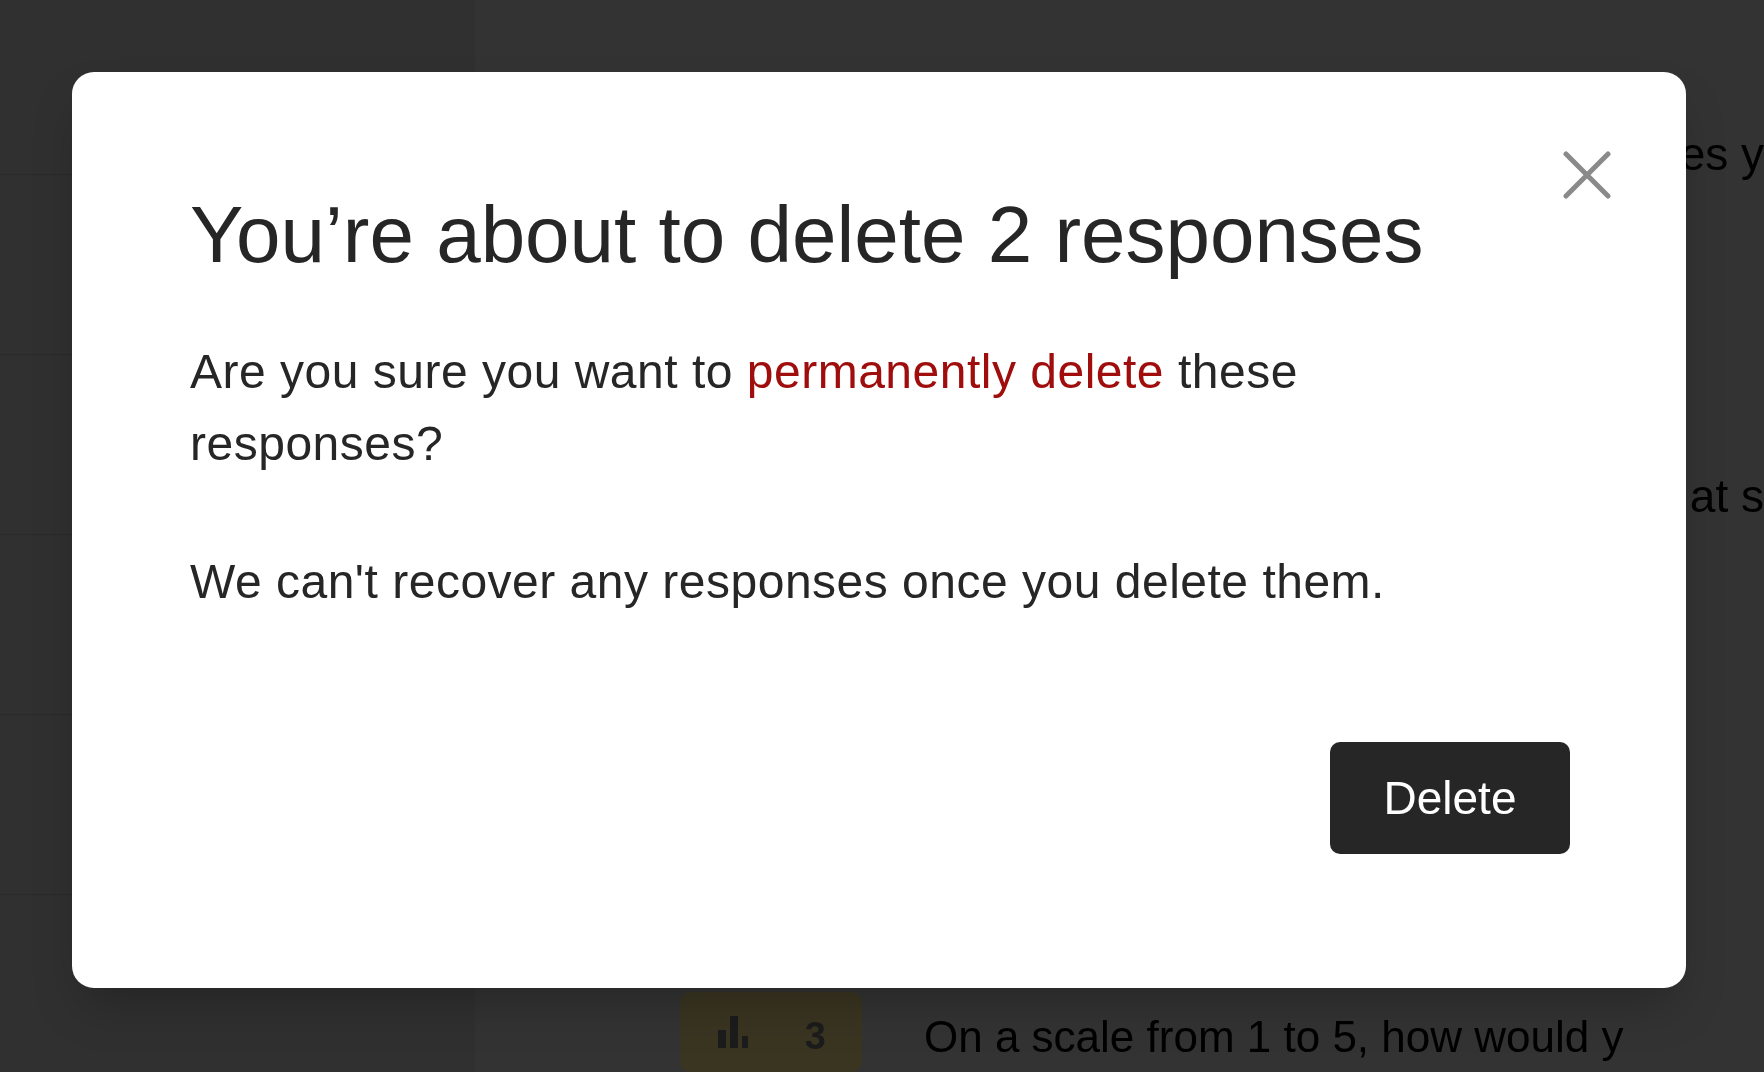  I want to click on dialog-note: We can't recover any responses once you delete them., so click(788, 582).